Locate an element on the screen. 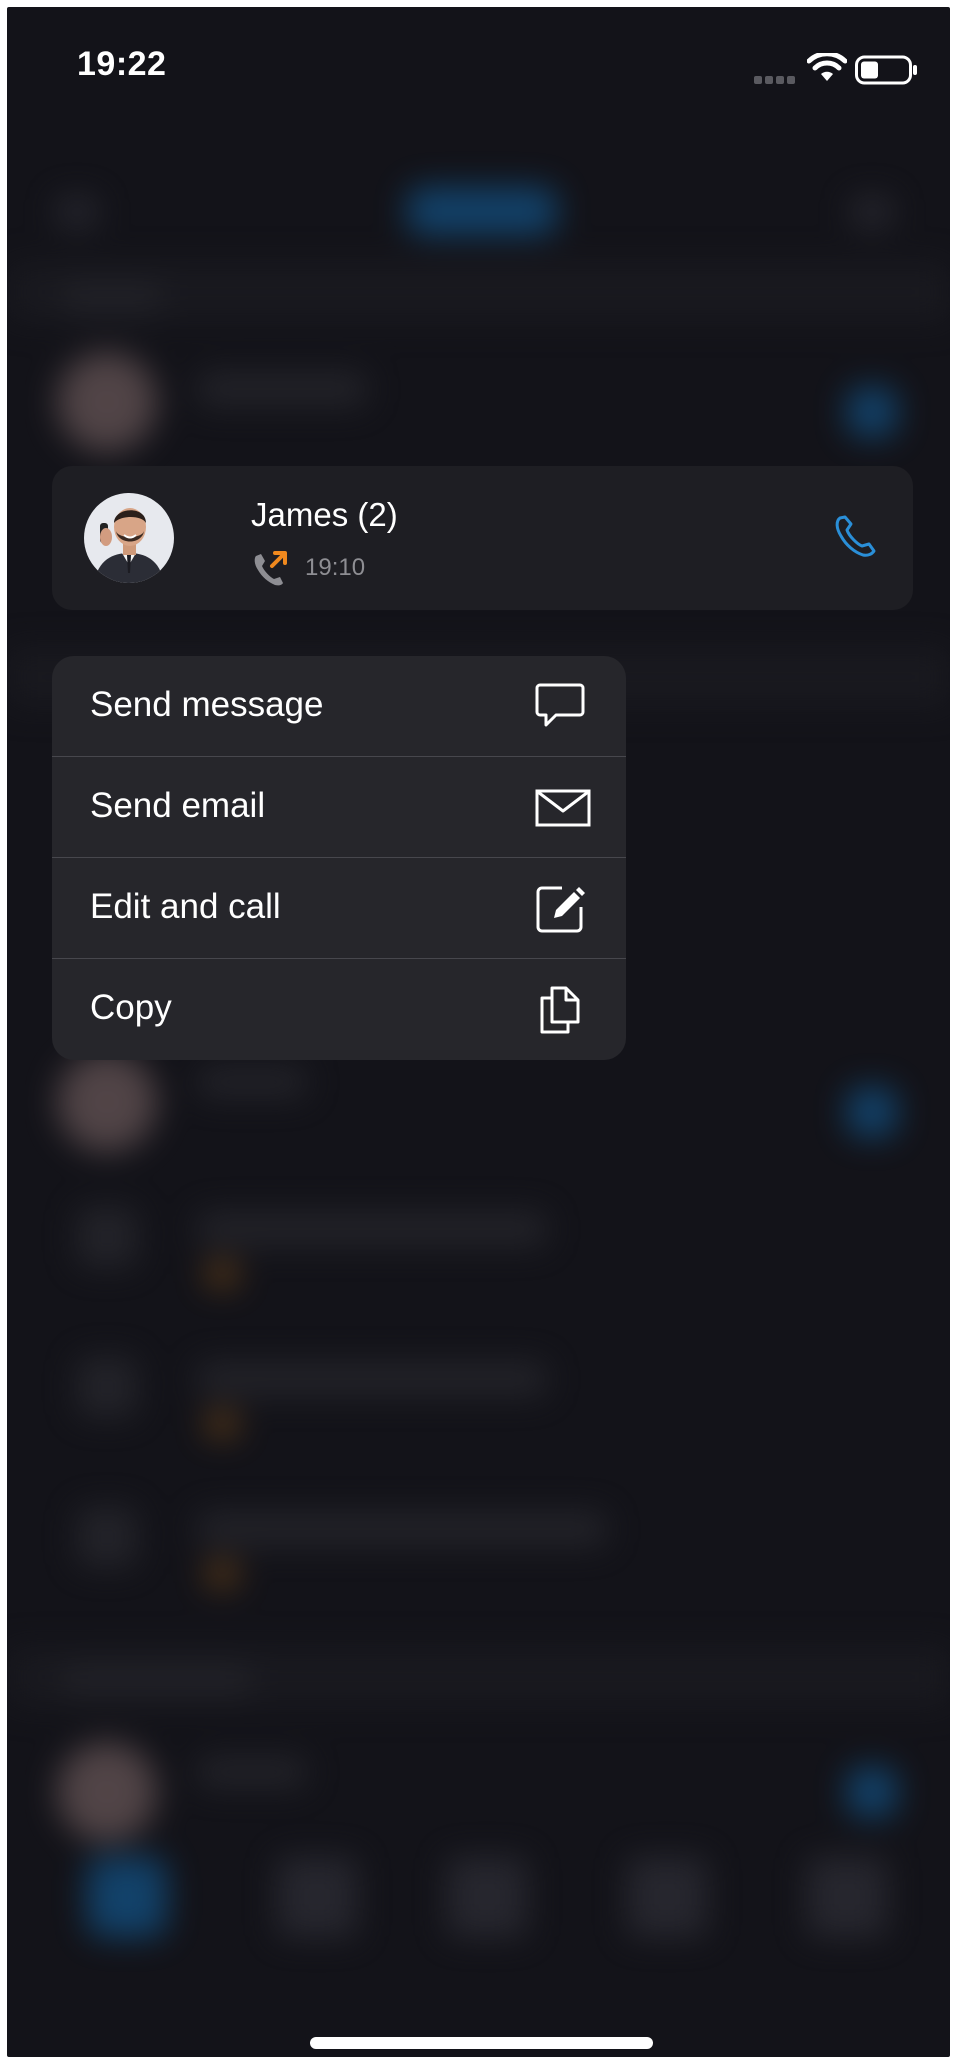 This screenshot has width=957, height=2064. contact-card: James (2) 19:10 is located at coordinates (482, 538).